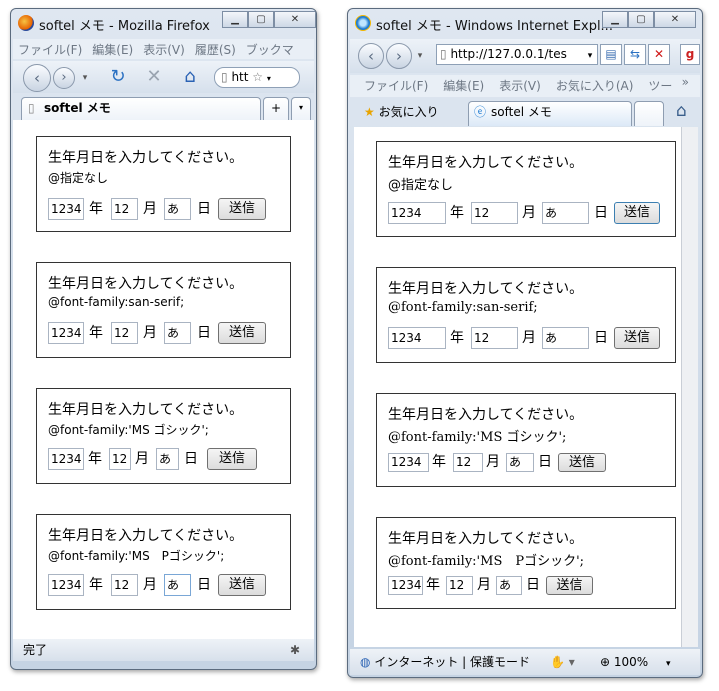 The width and height of the screenshot is (719, 691). What do you see at coordinates (269, 78) in the screenshot?
I see `url-dropdown-icon: ▾` at bounding box center [269, 78].